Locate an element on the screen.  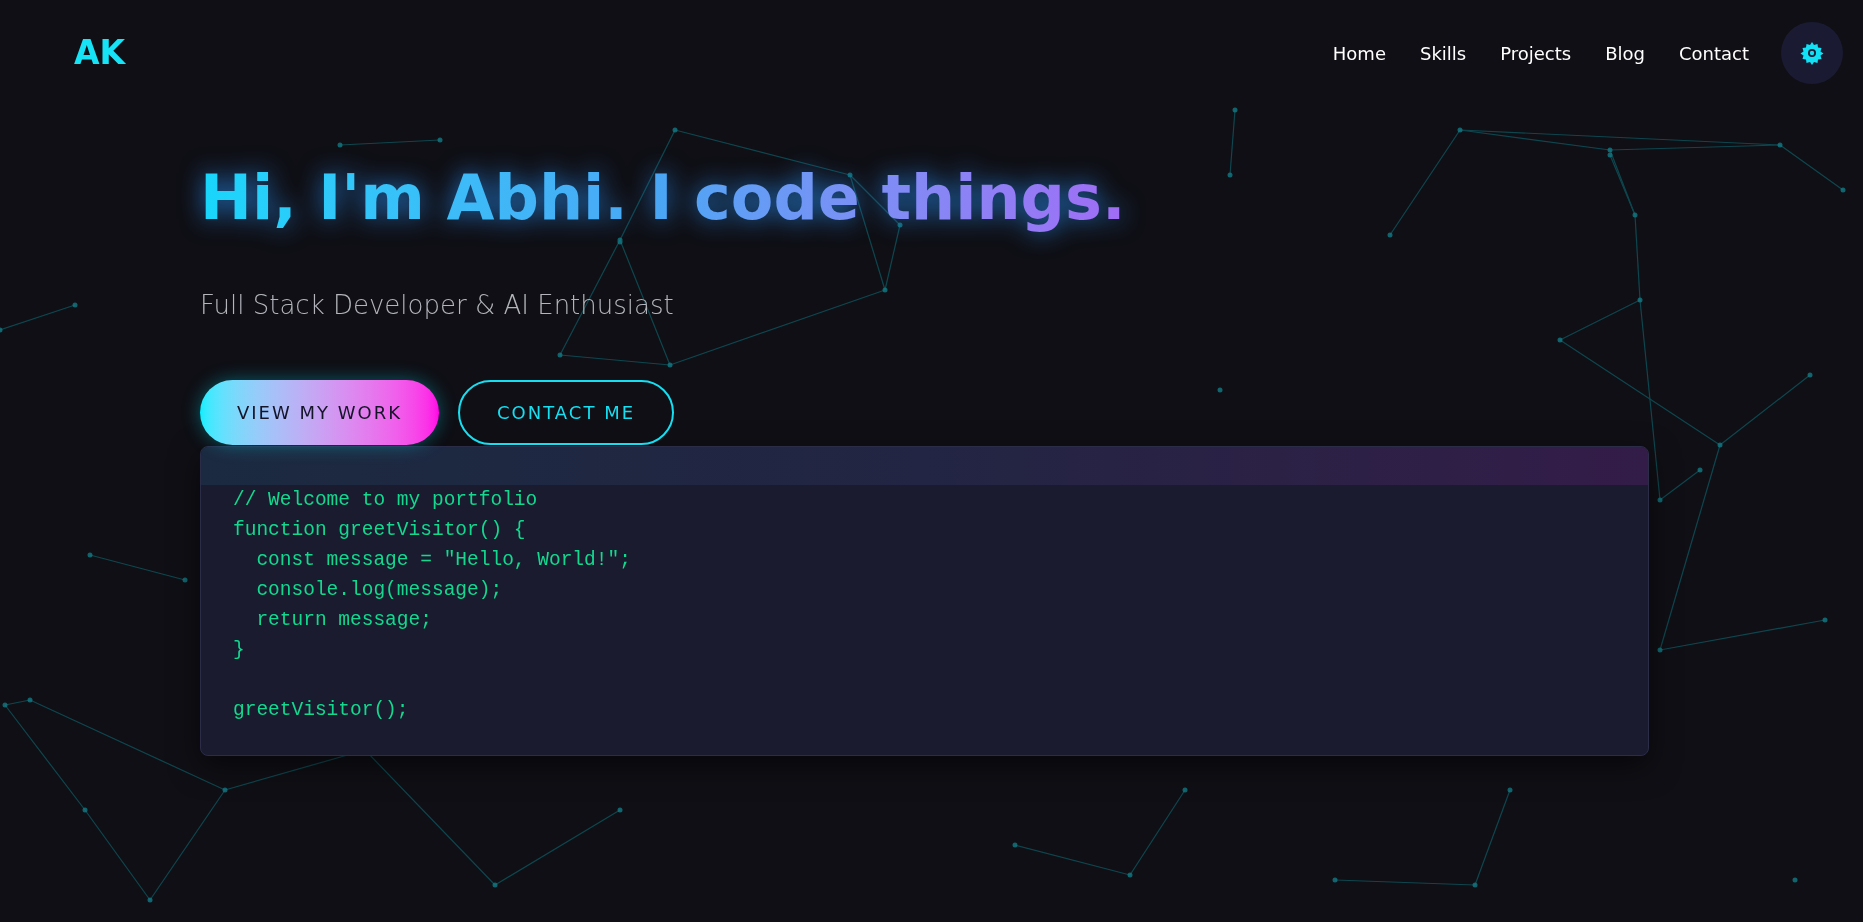
gear-icon is located at coordinates (1812, 53).